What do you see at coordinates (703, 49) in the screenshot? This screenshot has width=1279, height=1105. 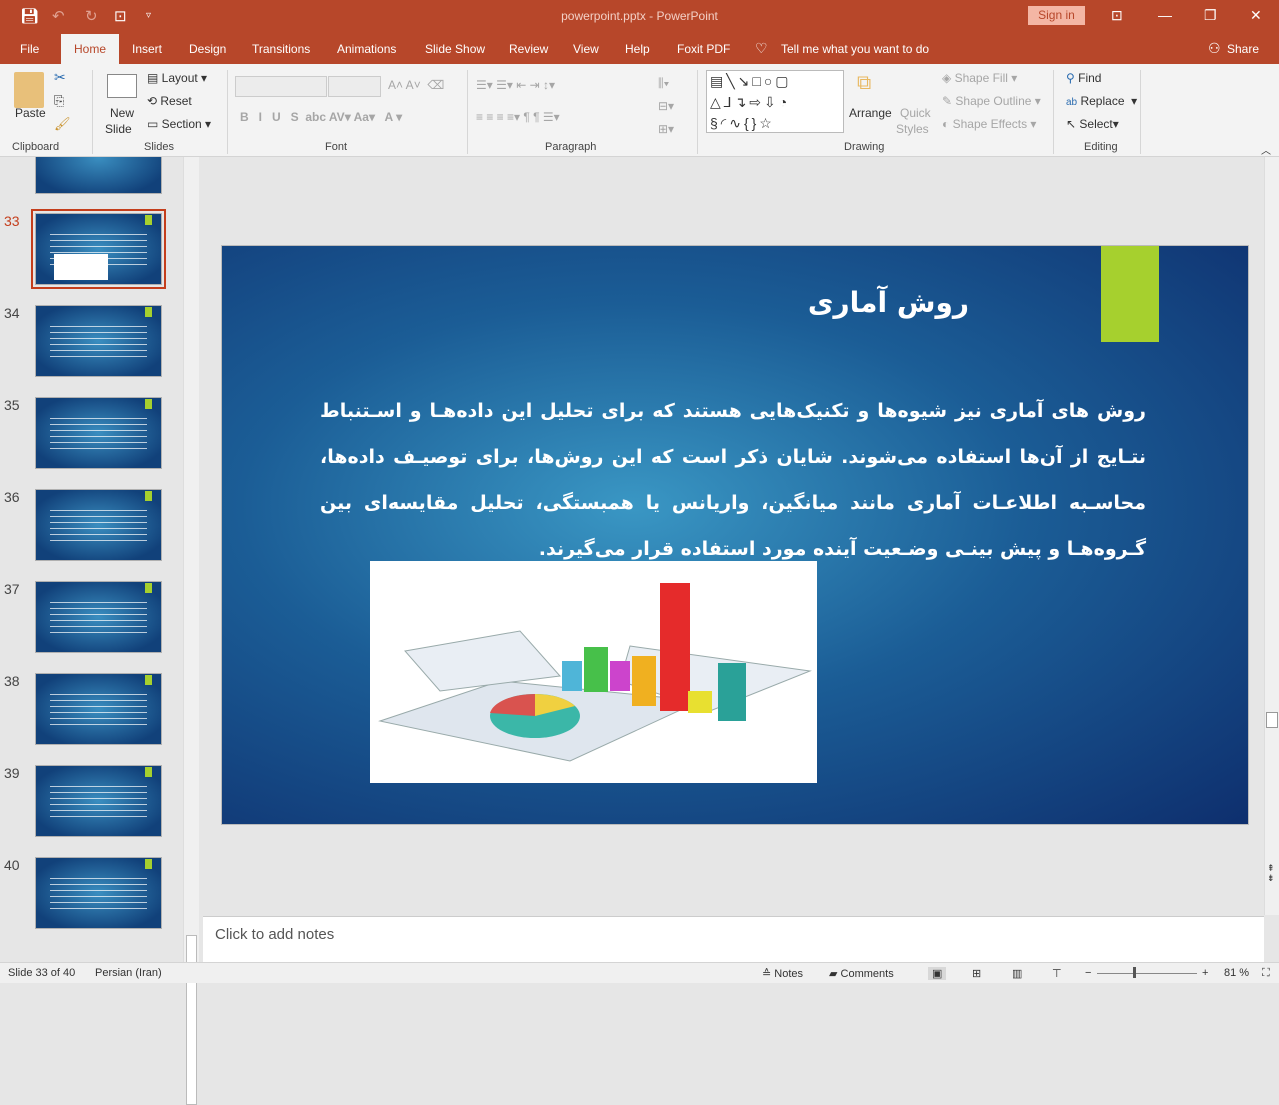 I see `tab-foxit-pdf: Foxit PDF` at bounding box center [703, 49].